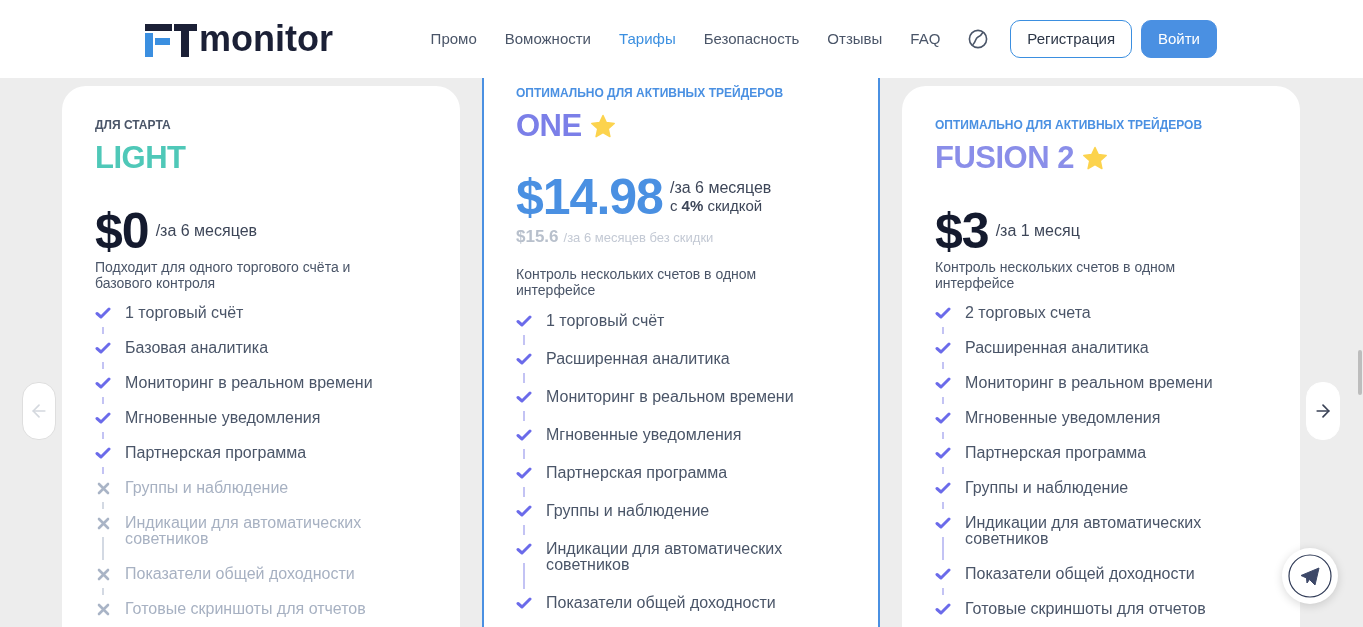 This screenshot has width=1363, height=627. What do you see at coordinates (1360, 372) in the screenshot?
I see `scrollbar-thumb` at bounding box center [1360, 372].